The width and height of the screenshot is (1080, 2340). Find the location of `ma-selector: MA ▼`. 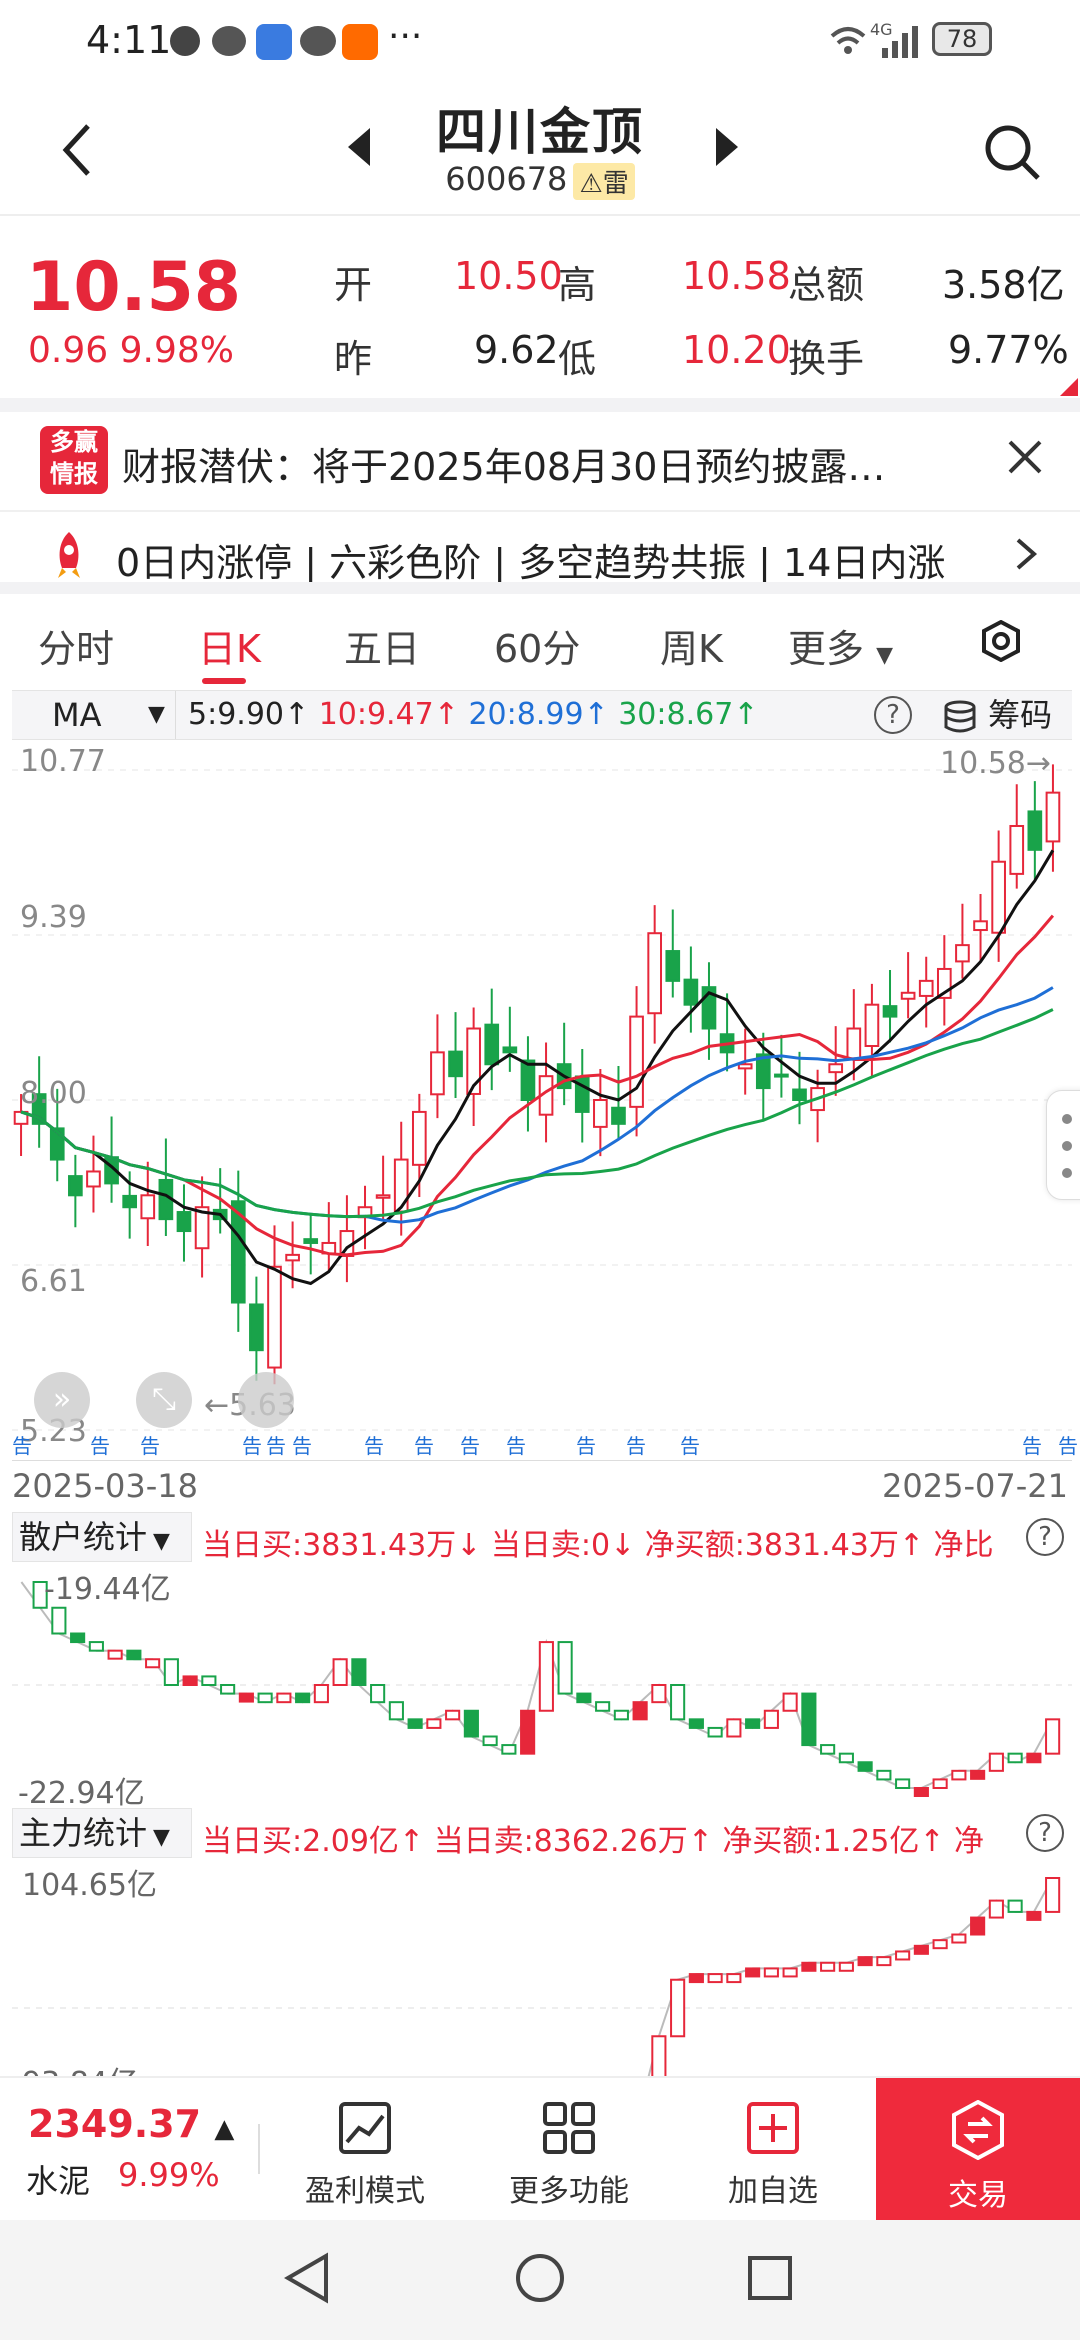

ma-selector: MA ▼ is located at coordinates (94, 715).